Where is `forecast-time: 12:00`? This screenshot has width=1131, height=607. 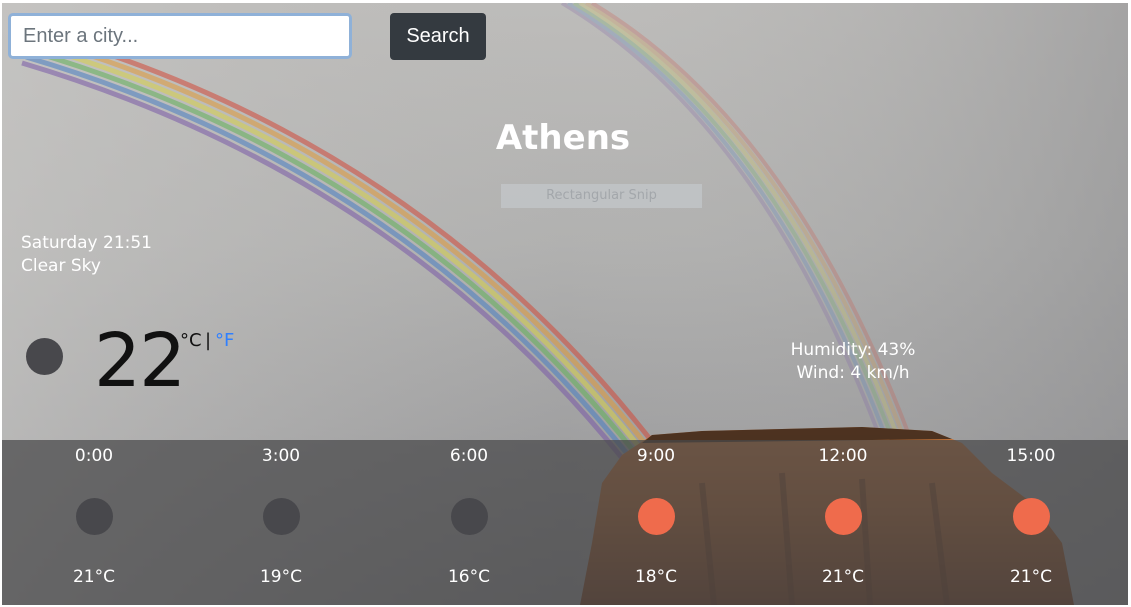 forecast-time: 12:00 is located at coordinates (843, 456).